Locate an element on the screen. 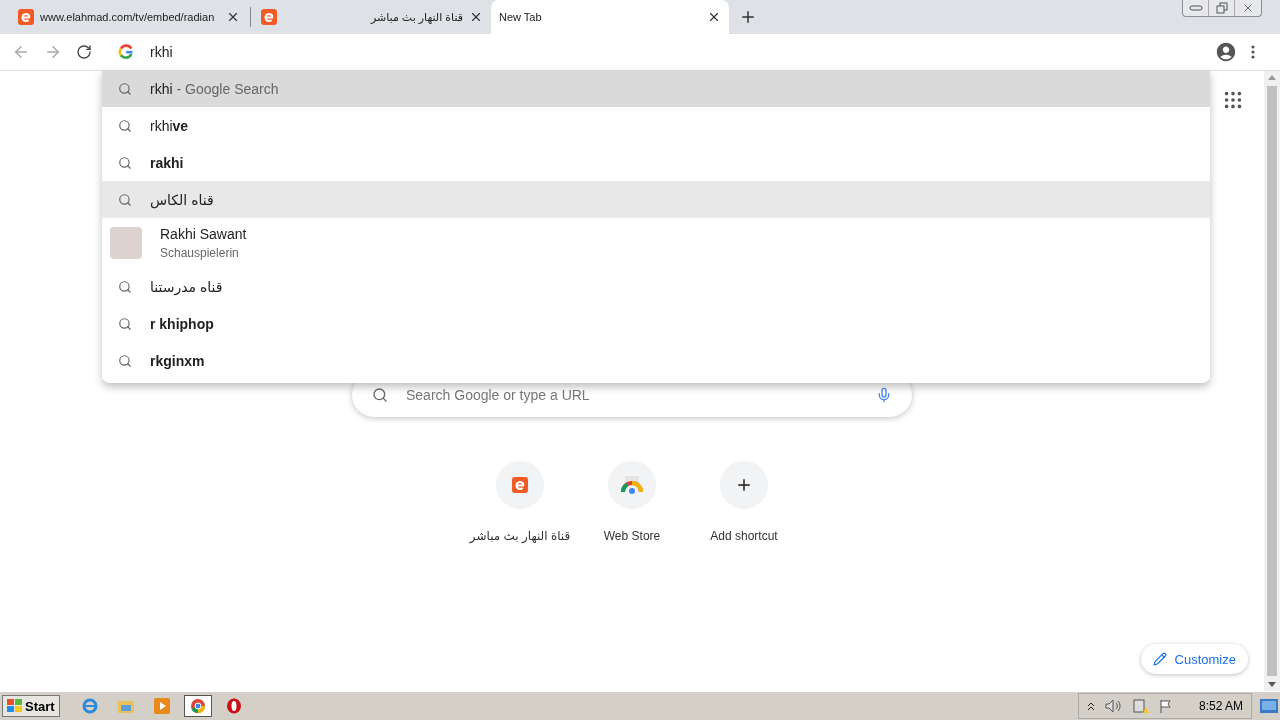 This screenshot has height=720, width=1280. chrome-taskbar-icon is located at coordinates (197, 706).